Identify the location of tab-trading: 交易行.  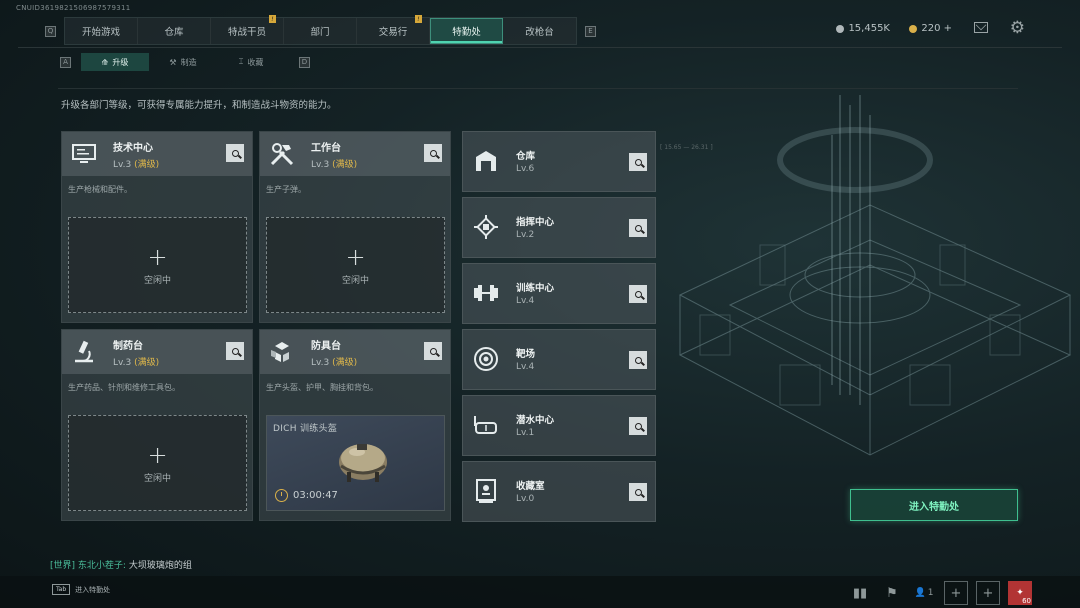
(393, 29).